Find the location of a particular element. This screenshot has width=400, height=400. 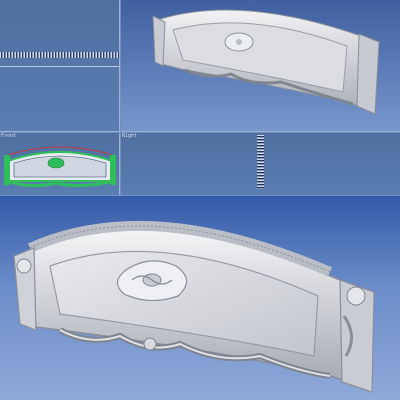

viewport-front: Front is located at coordinates (60, 164).